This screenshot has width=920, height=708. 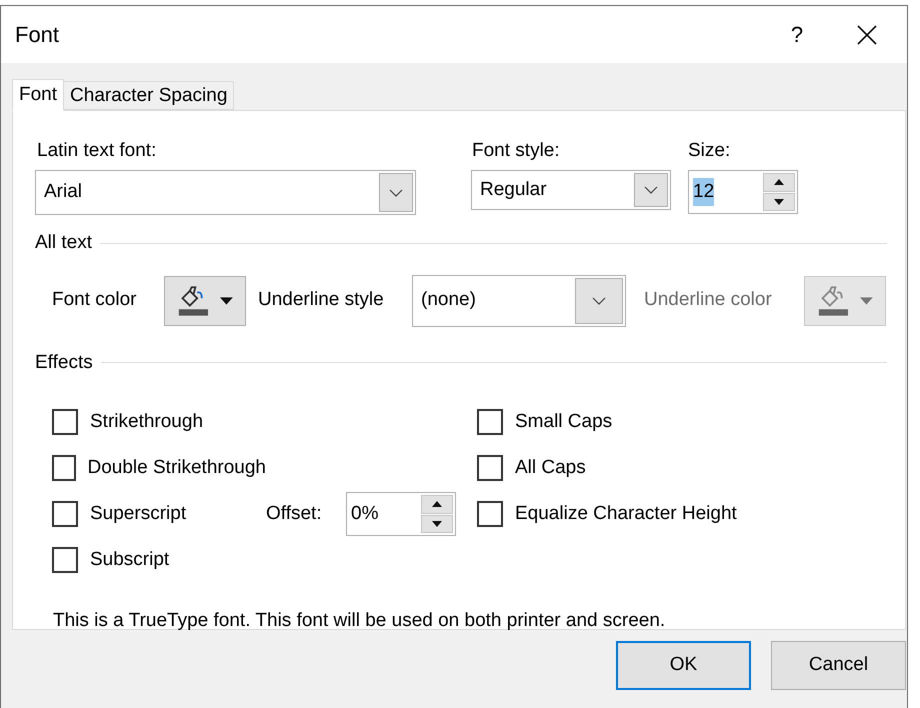 What do you see at coordinates (177, 468) in the screenshot?
I see `checkbox-label: Double Strikethrough` at bounding box center [177, 468].